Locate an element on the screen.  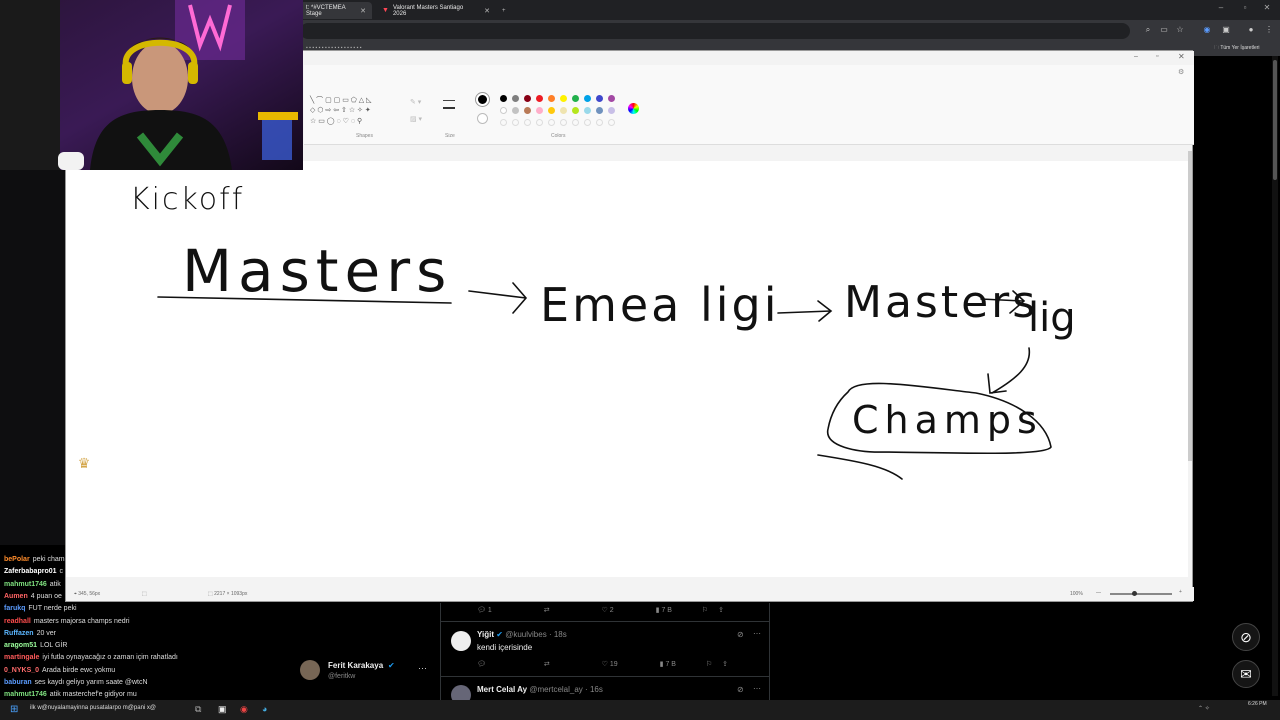
zoom-in-icon: + is located at coordinates (1180, 592).